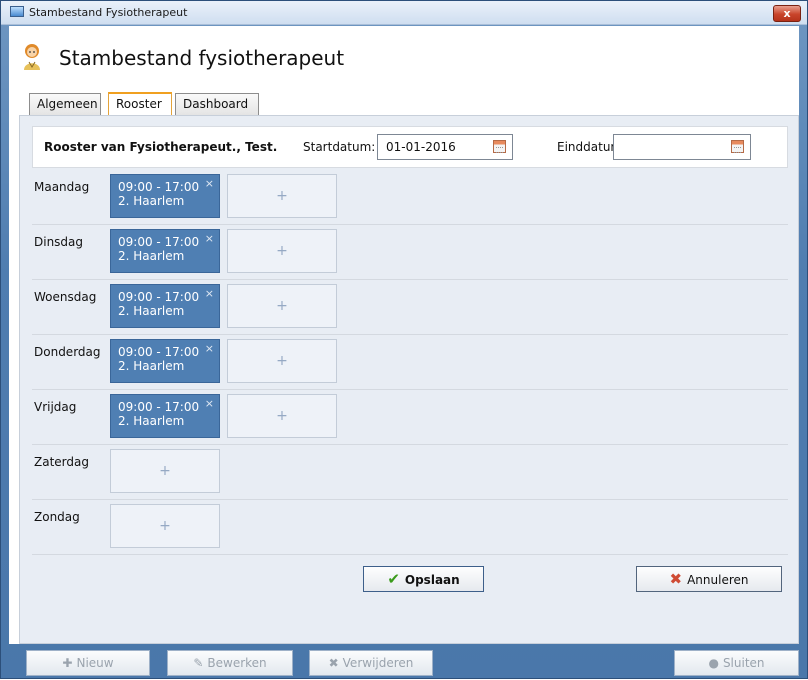  I want to click on save-label: Opslaan, so click(432, 580).